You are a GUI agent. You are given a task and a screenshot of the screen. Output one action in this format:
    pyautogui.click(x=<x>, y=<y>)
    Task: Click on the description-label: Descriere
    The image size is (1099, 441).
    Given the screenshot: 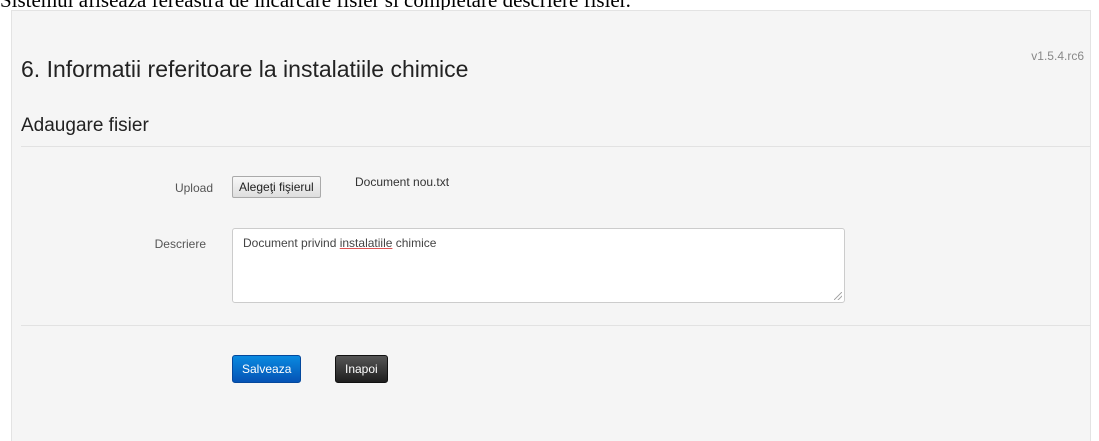 What is the action you would take?
    pyautogui.click(x=180, y=244)
    